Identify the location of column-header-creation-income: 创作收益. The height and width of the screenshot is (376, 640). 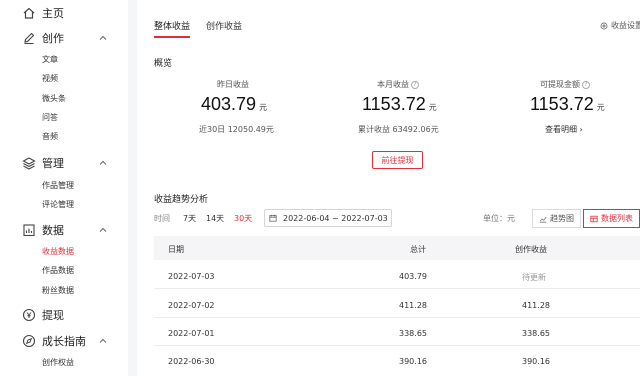
(531, 249).